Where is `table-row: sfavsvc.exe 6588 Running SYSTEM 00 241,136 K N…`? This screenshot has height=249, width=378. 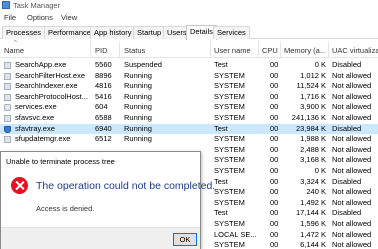
table-row: sfavsvc.exe 6588 Running SYSTEM 00 241,136 K N… is located at coordinates (189, 118).